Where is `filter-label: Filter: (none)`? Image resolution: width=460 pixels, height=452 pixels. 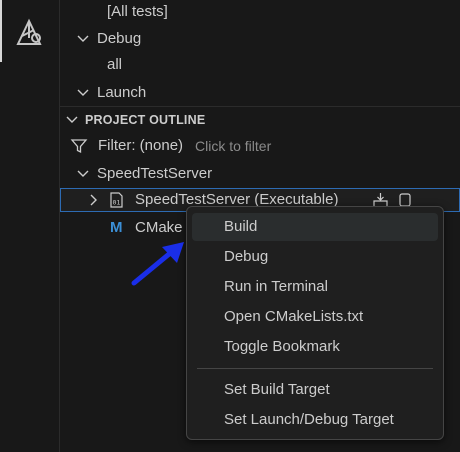
filter-label: Filter: (none) is located at coordinates (141, 145).